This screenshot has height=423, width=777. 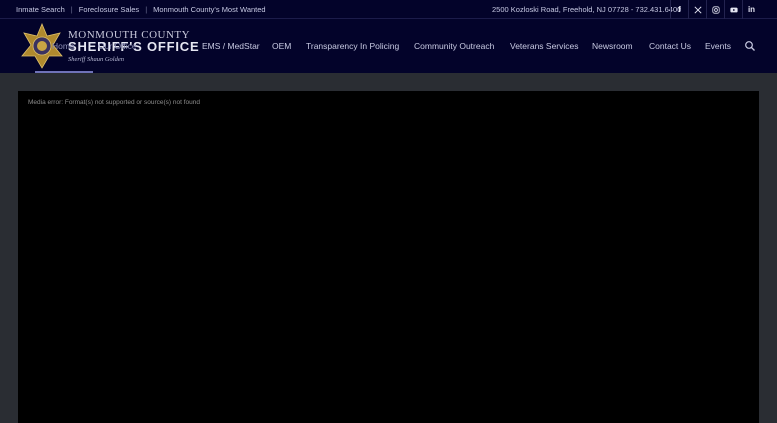 I want to click on linkedin-icon: in, so click(x=751, y=9).